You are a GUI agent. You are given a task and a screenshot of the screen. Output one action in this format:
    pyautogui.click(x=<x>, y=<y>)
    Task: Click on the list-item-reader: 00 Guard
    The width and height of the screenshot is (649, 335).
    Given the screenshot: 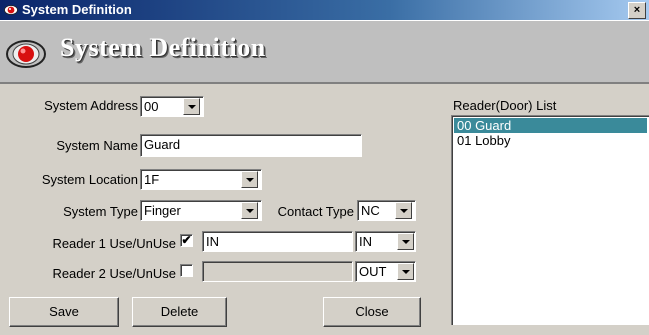 What is the action you would take?
    pyautogui.click(x=550, y=125)
    